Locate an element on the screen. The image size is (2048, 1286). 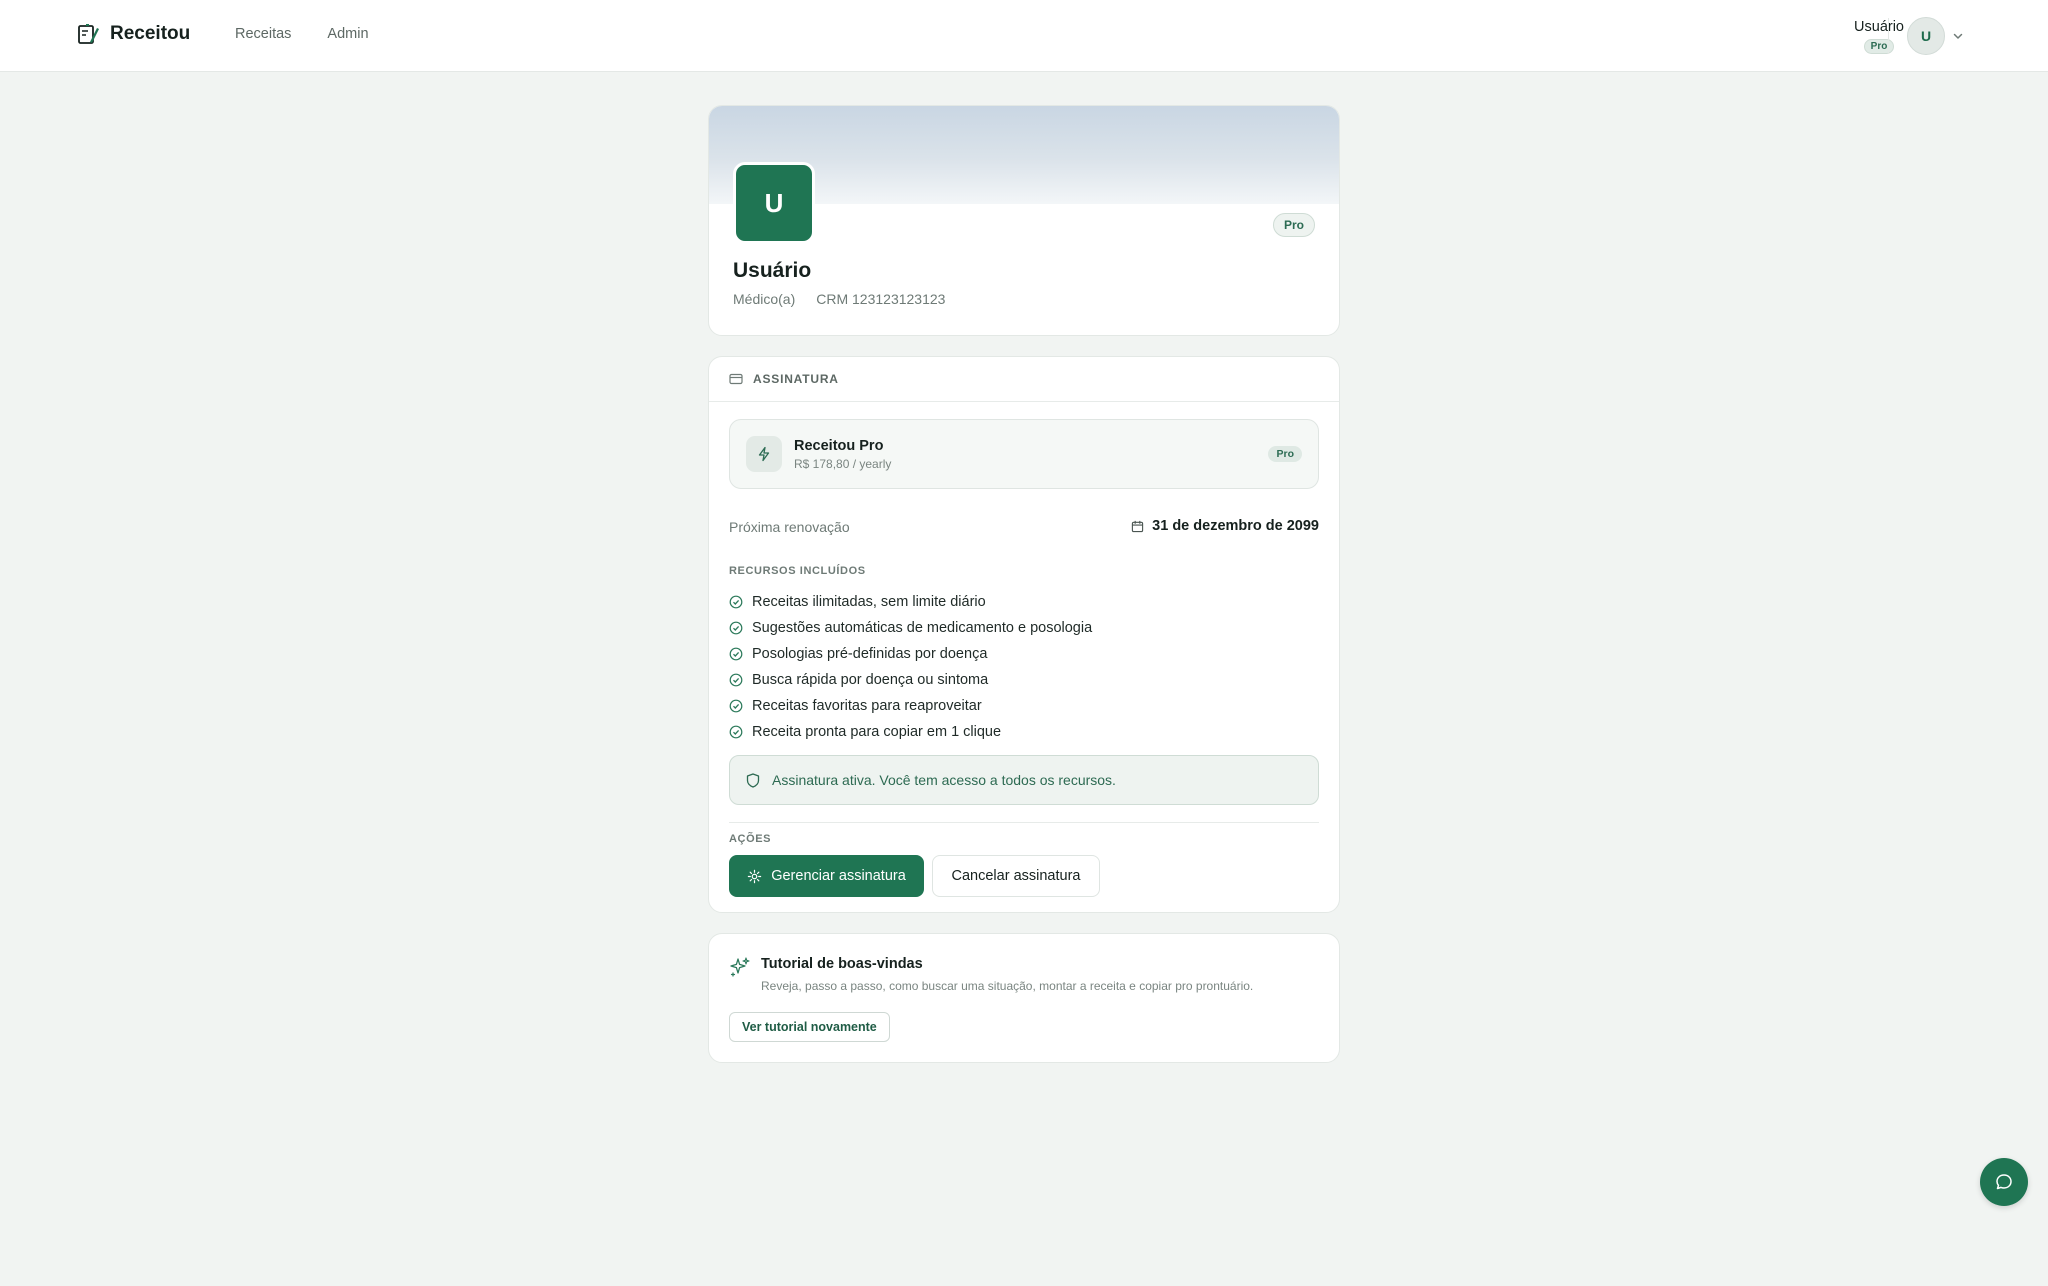
list-item: Busca rápida por doença ou sintoma is located at coordinates (910, 680).